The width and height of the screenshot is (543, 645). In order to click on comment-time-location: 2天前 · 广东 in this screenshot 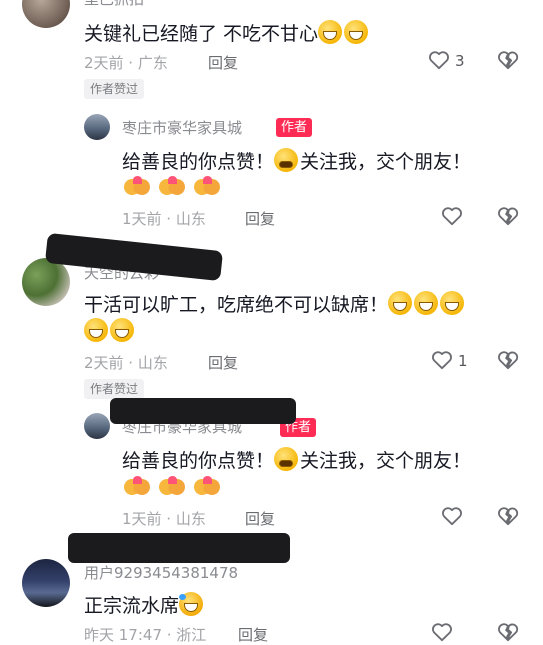, I will do `click(126, 63)`.